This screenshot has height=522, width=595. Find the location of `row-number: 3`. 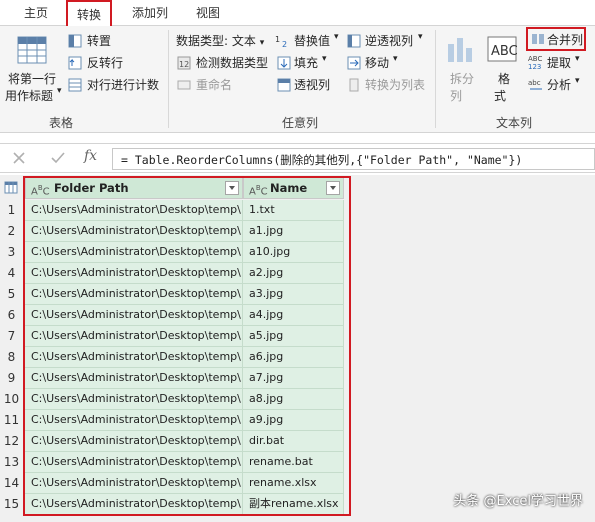

row-number: 3 is located at coordinates (11, 252).